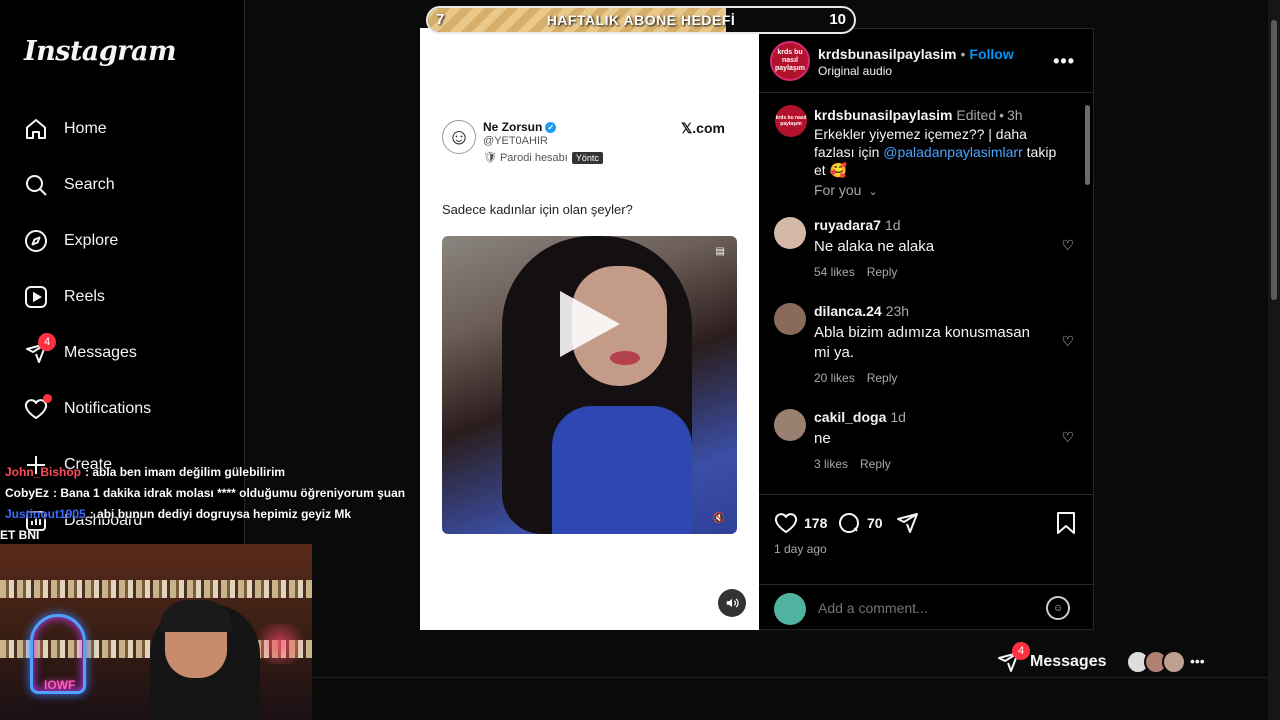 The height and width of the screenshot is (720, 1280). Describe the element at coordinates (1274, 160) in the screenshot. I see `page-scrollbar-thumb` at that location.